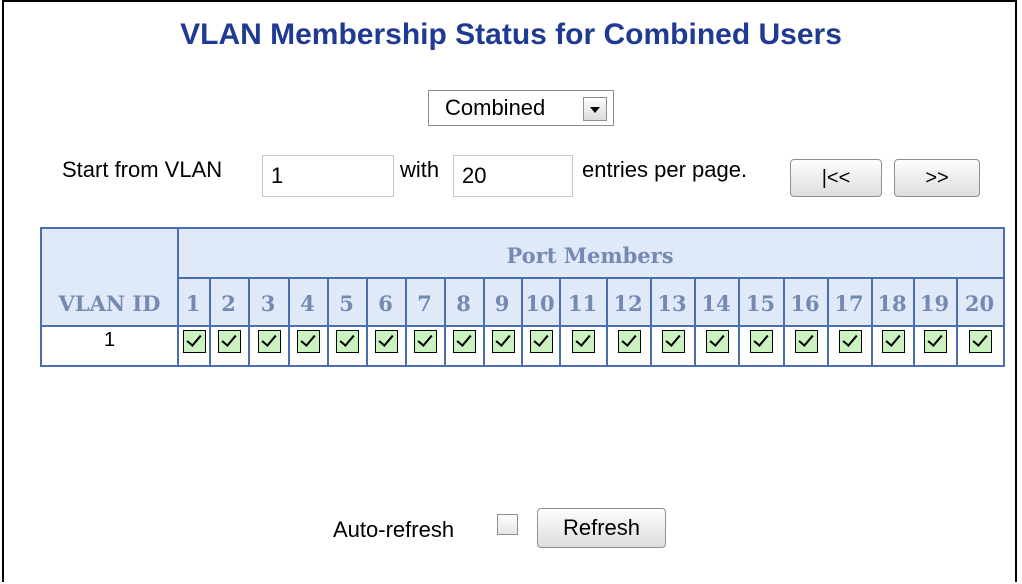 The width and height of the screenshot is (1022, 584). What do you see at coordinates (892, 303) in the screenshot?
I see `port-header-18: 18` at bounding box center [892, 303].